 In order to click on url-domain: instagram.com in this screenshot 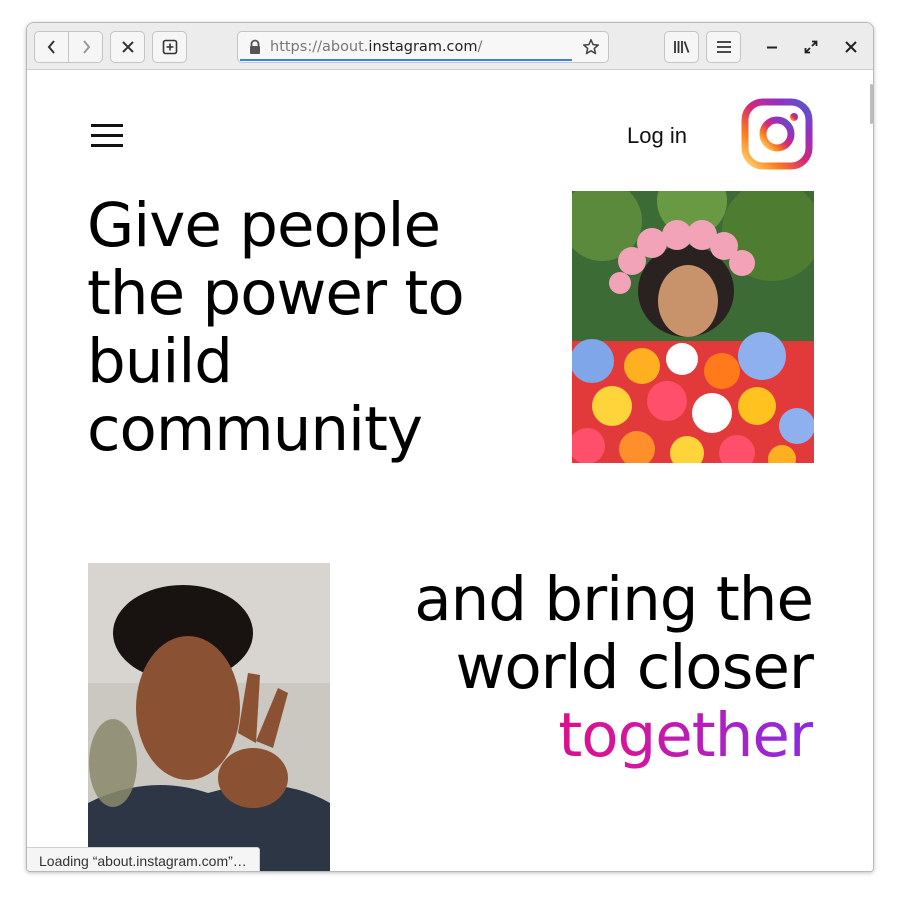, I will do `click(423, 47)`.